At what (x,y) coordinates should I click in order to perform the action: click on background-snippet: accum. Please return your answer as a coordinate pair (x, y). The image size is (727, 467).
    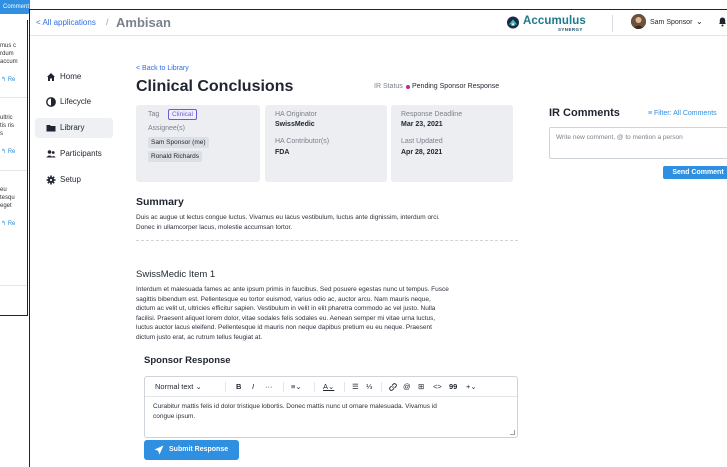
    Looking at the image, I should click on (9, 62).